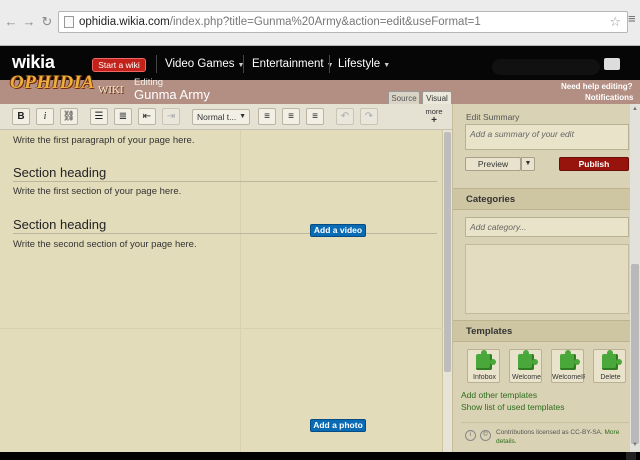  What do you see at coordinates (291, 116) in the screenshot?
I see `align-center-icon: ≡` at bounding box center [291, 116].